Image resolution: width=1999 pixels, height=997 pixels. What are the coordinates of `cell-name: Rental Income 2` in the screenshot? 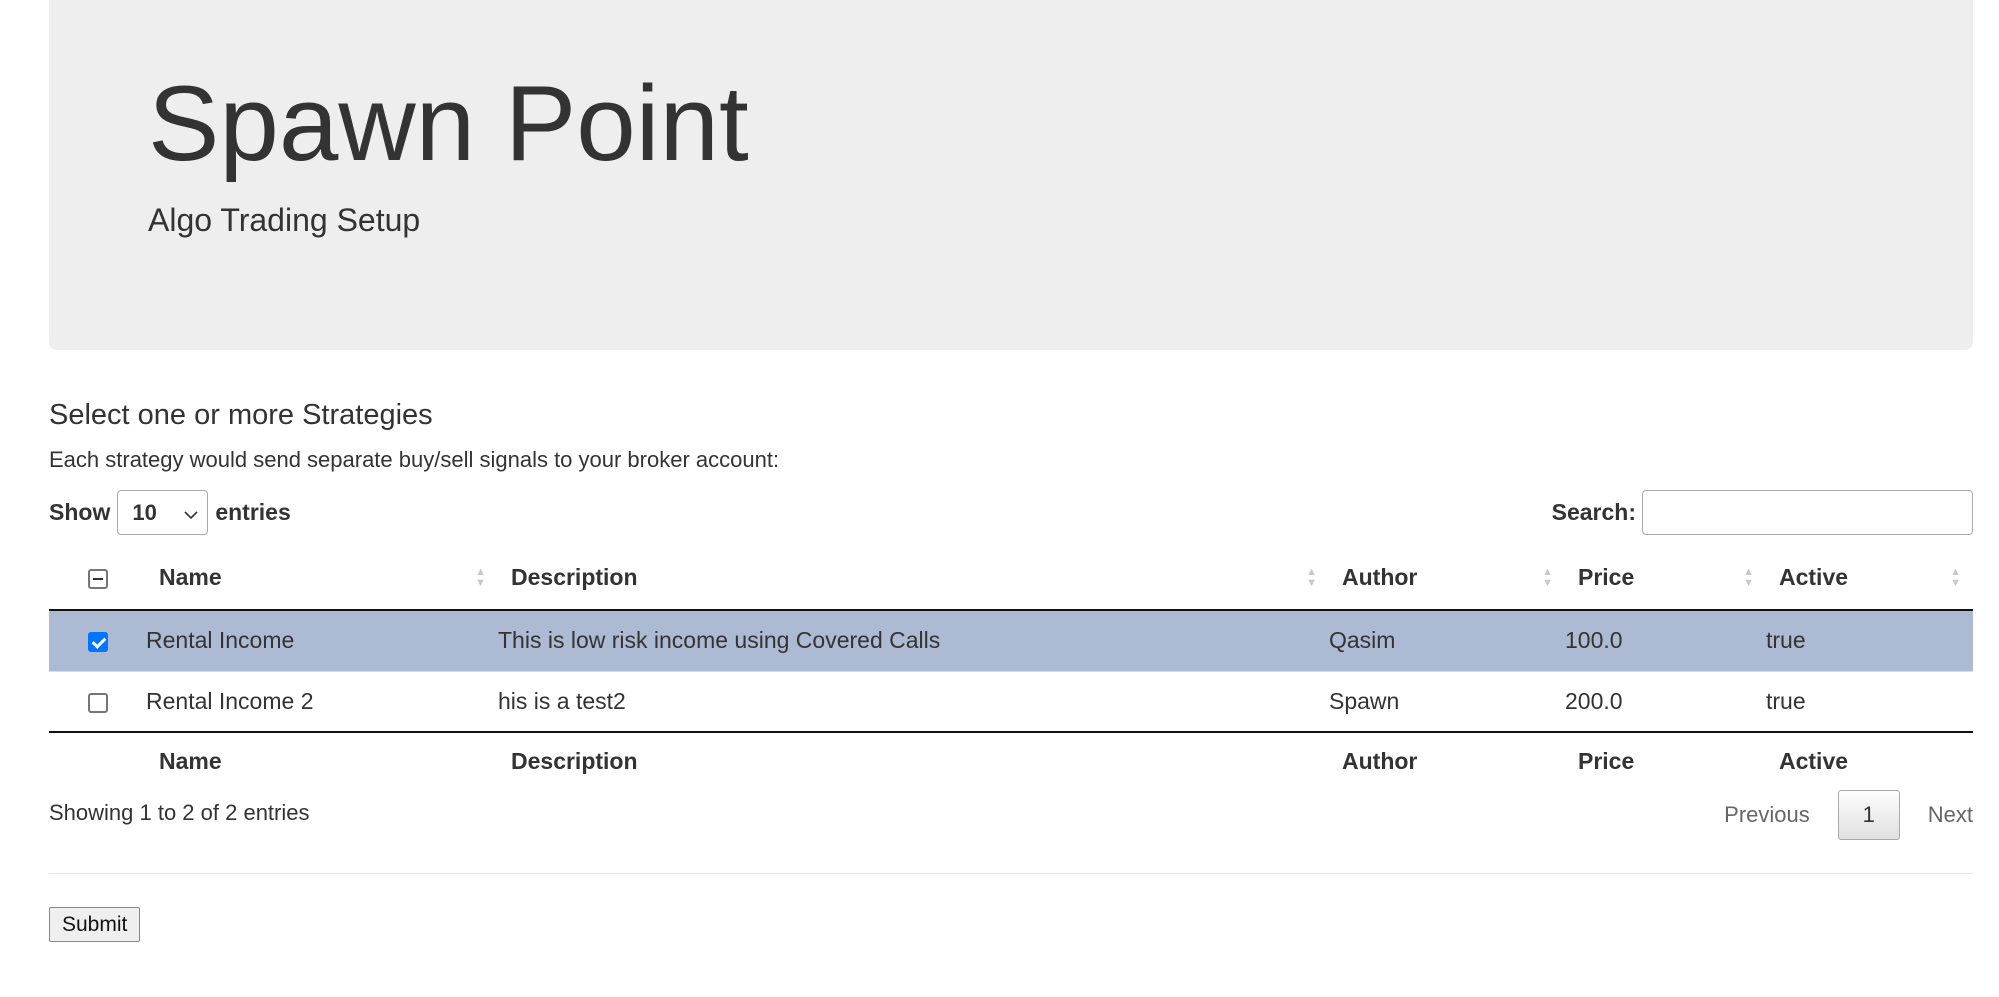 It's located at (322, 701).